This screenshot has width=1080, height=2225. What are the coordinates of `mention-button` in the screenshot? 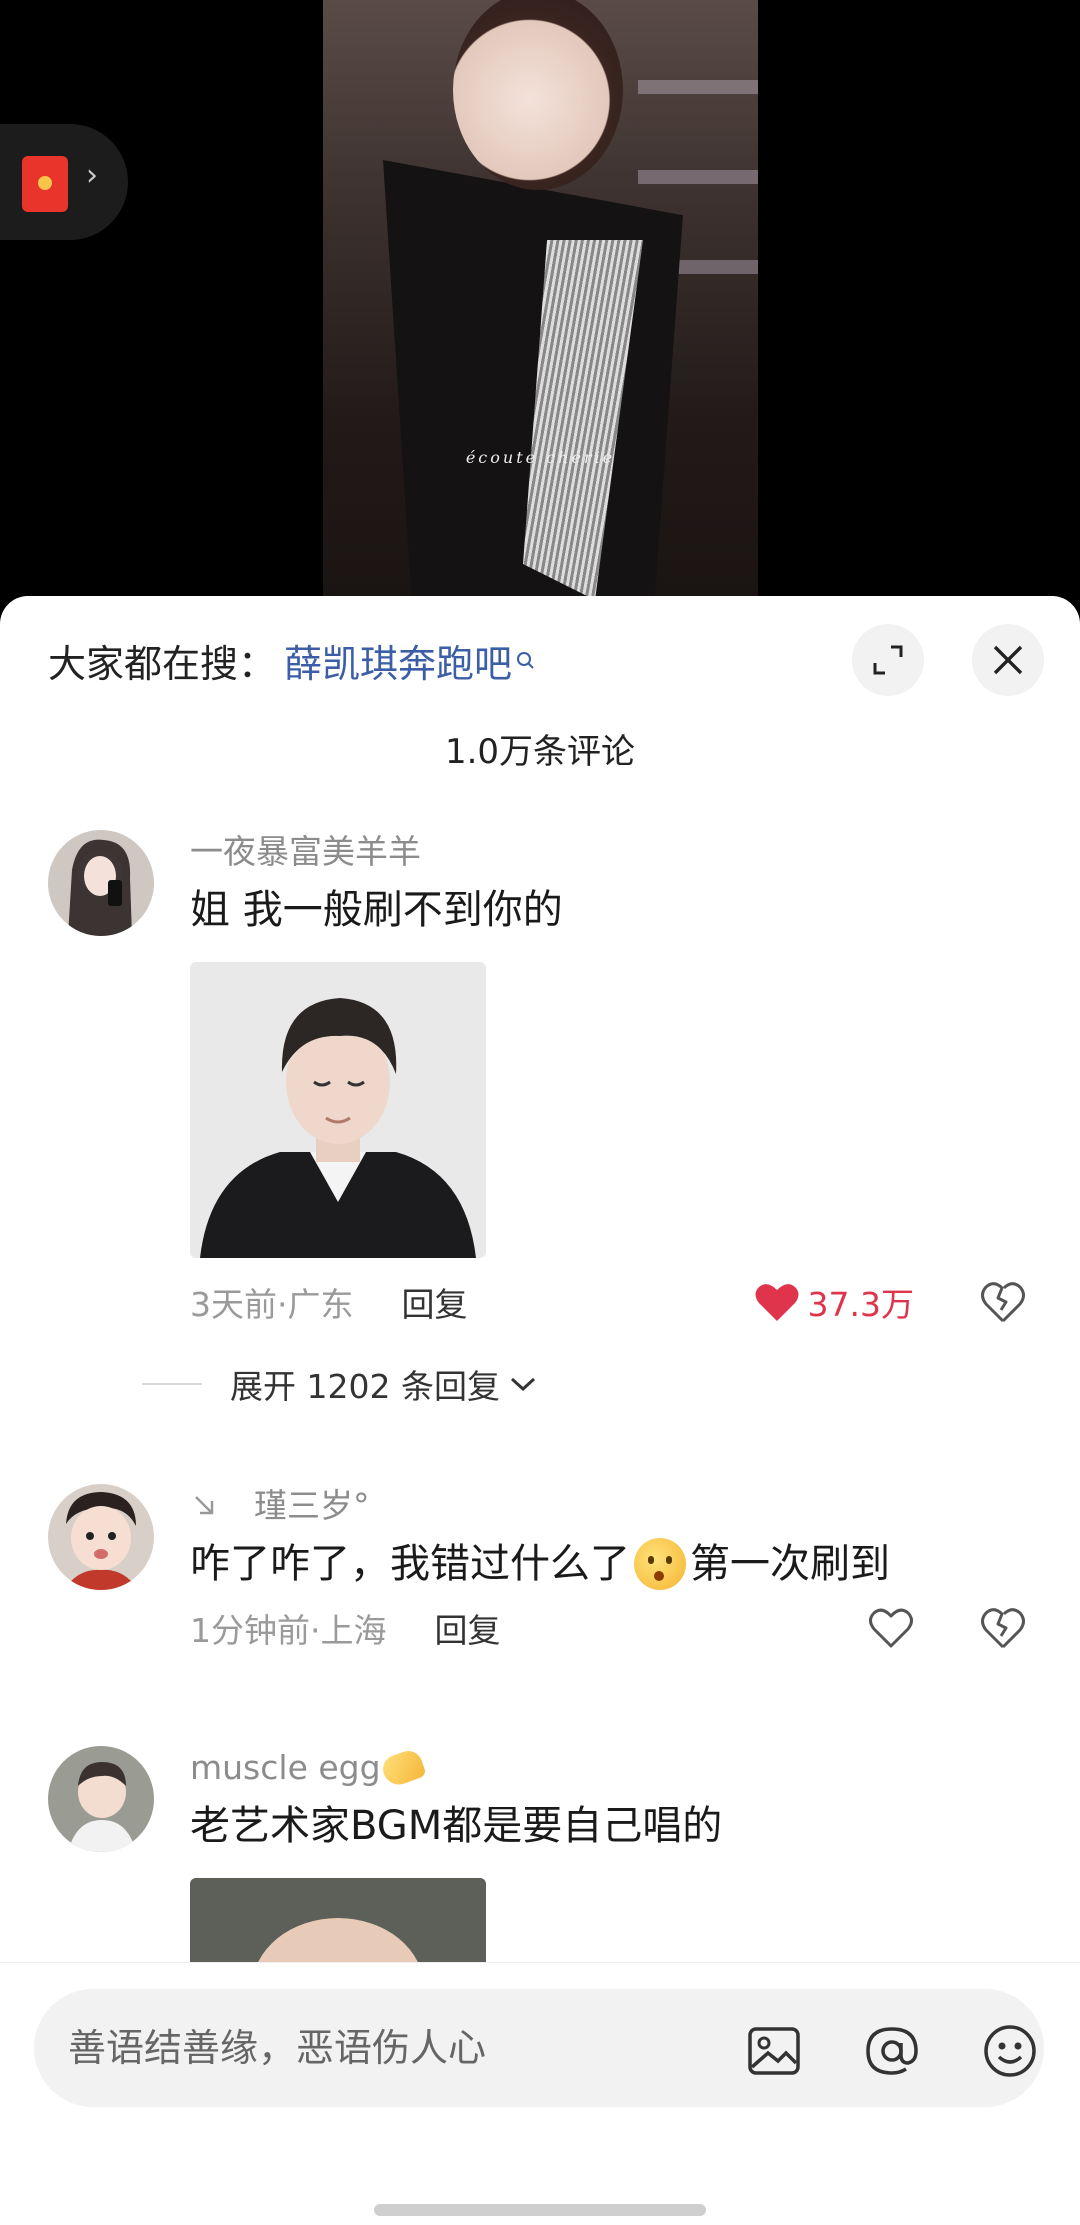 It's located at (892, 2051).